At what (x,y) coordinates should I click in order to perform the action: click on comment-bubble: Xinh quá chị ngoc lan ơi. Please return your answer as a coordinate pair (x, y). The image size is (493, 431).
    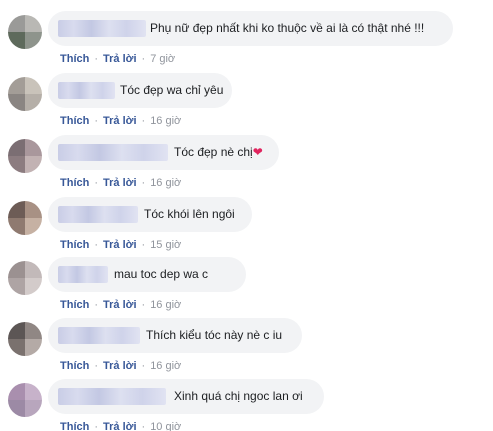
    Looking at the image, I should click on (186, 396).